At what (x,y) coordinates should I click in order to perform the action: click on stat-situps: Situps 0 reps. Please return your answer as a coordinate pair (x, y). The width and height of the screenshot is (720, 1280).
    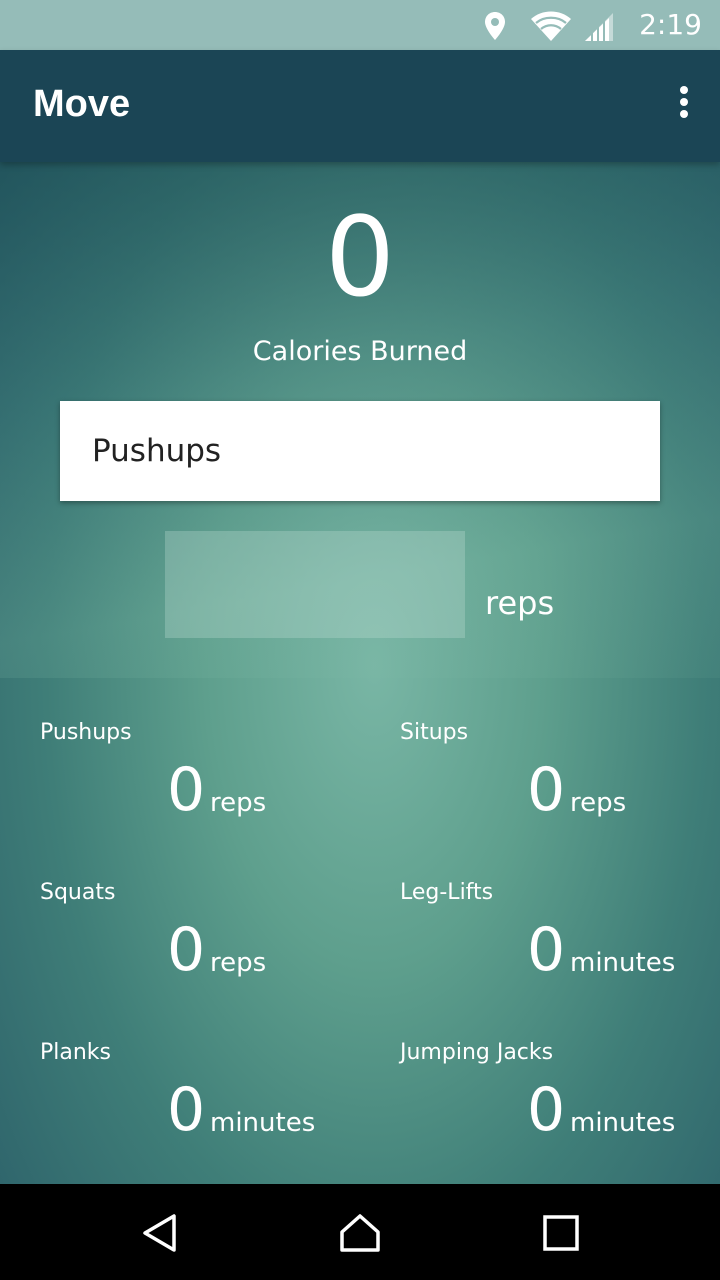
    Looking at the image, I should click on (540, 758).